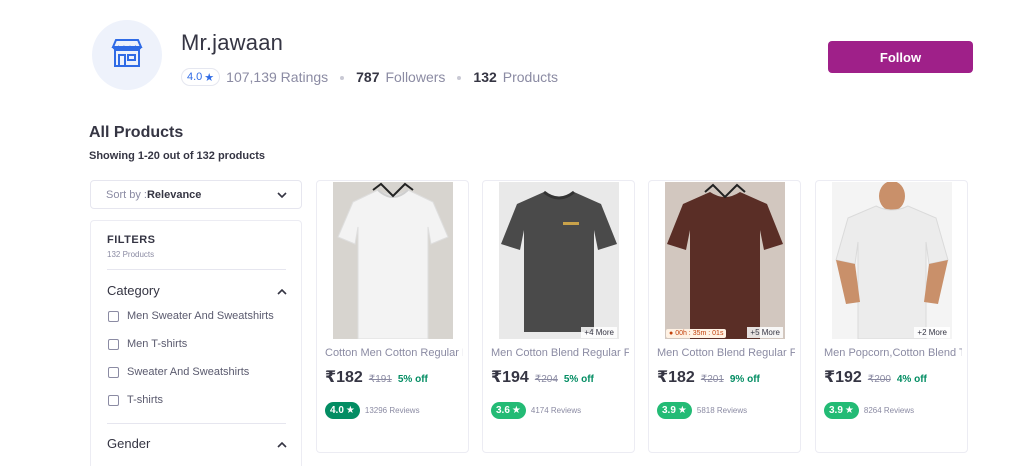 The width and height of the screenshot is (1026, 466). What do you see at coordinates (145, 400) in the screenshot?
I see `category-option-label: T-shirts` at bounding box center [145, 400].